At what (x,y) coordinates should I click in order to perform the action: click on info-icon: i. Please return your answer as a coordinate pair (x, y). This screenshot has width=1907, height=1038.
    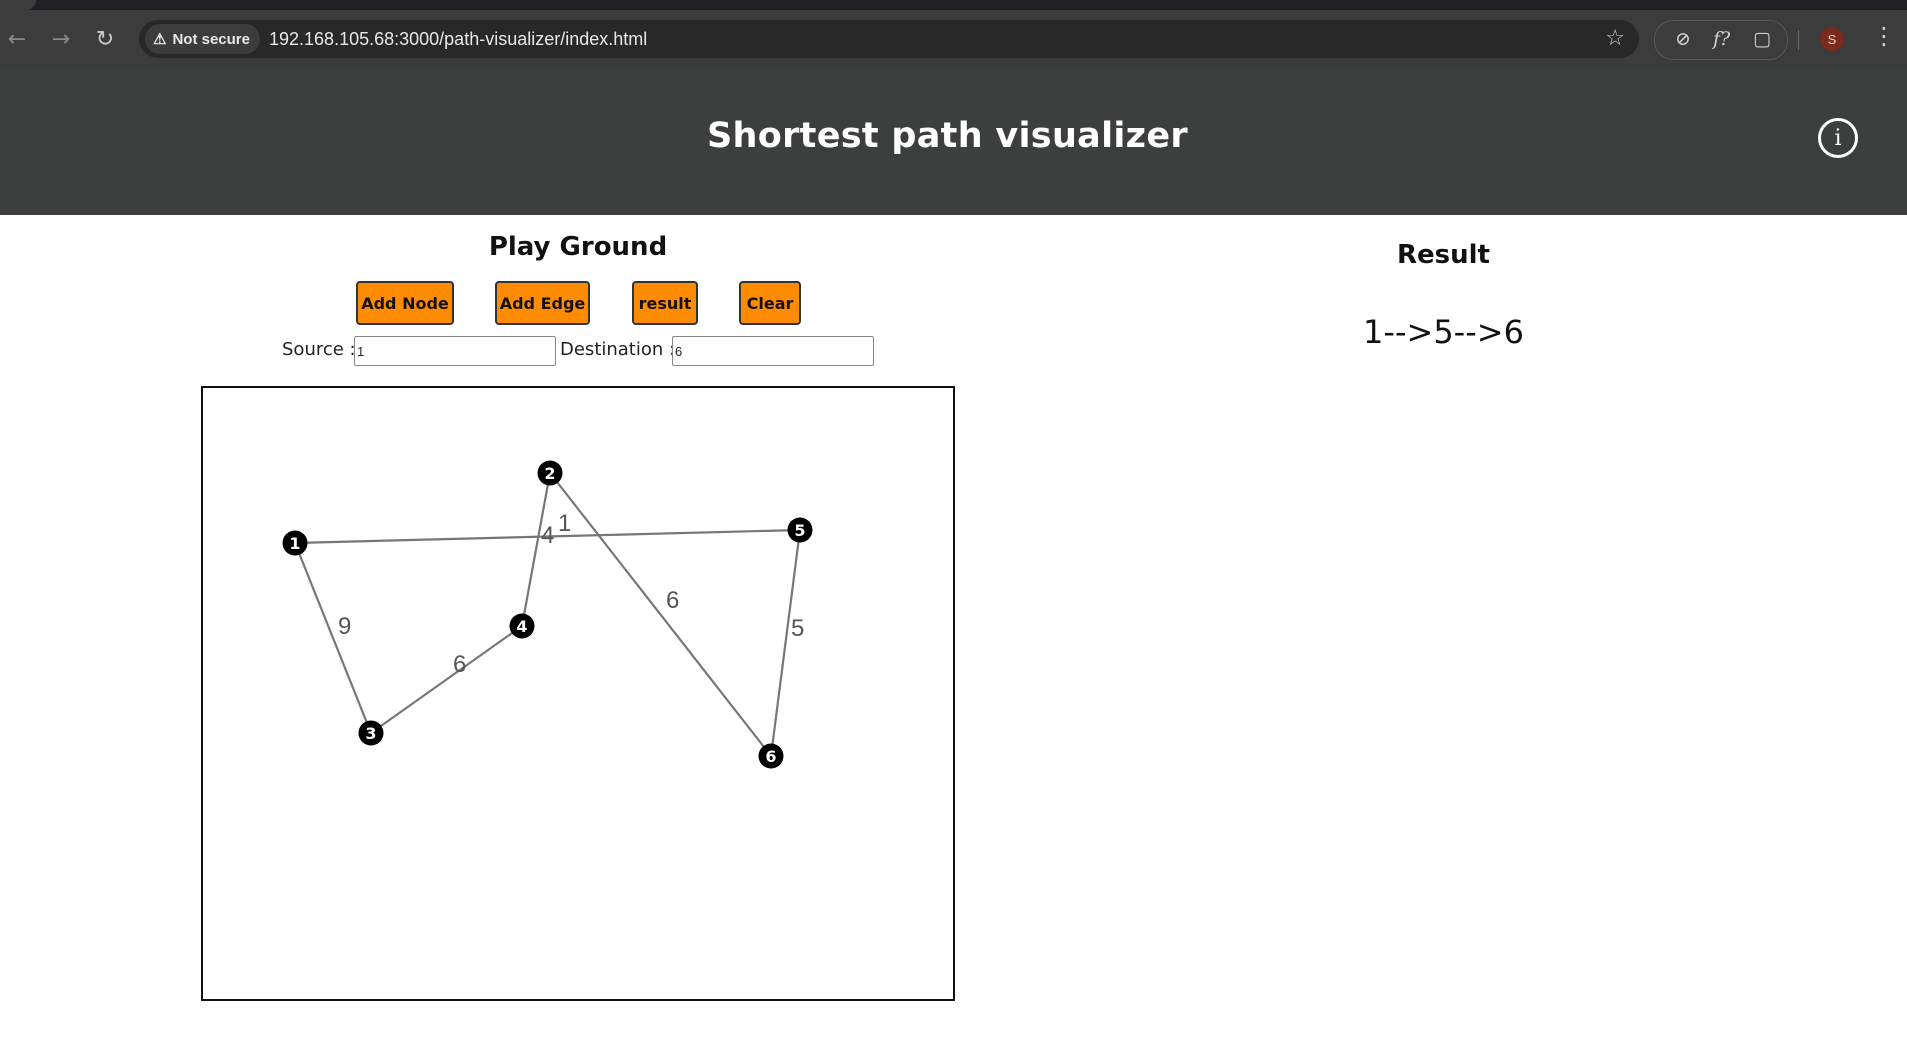
    Looking at the image, I should click on (1838, 138).